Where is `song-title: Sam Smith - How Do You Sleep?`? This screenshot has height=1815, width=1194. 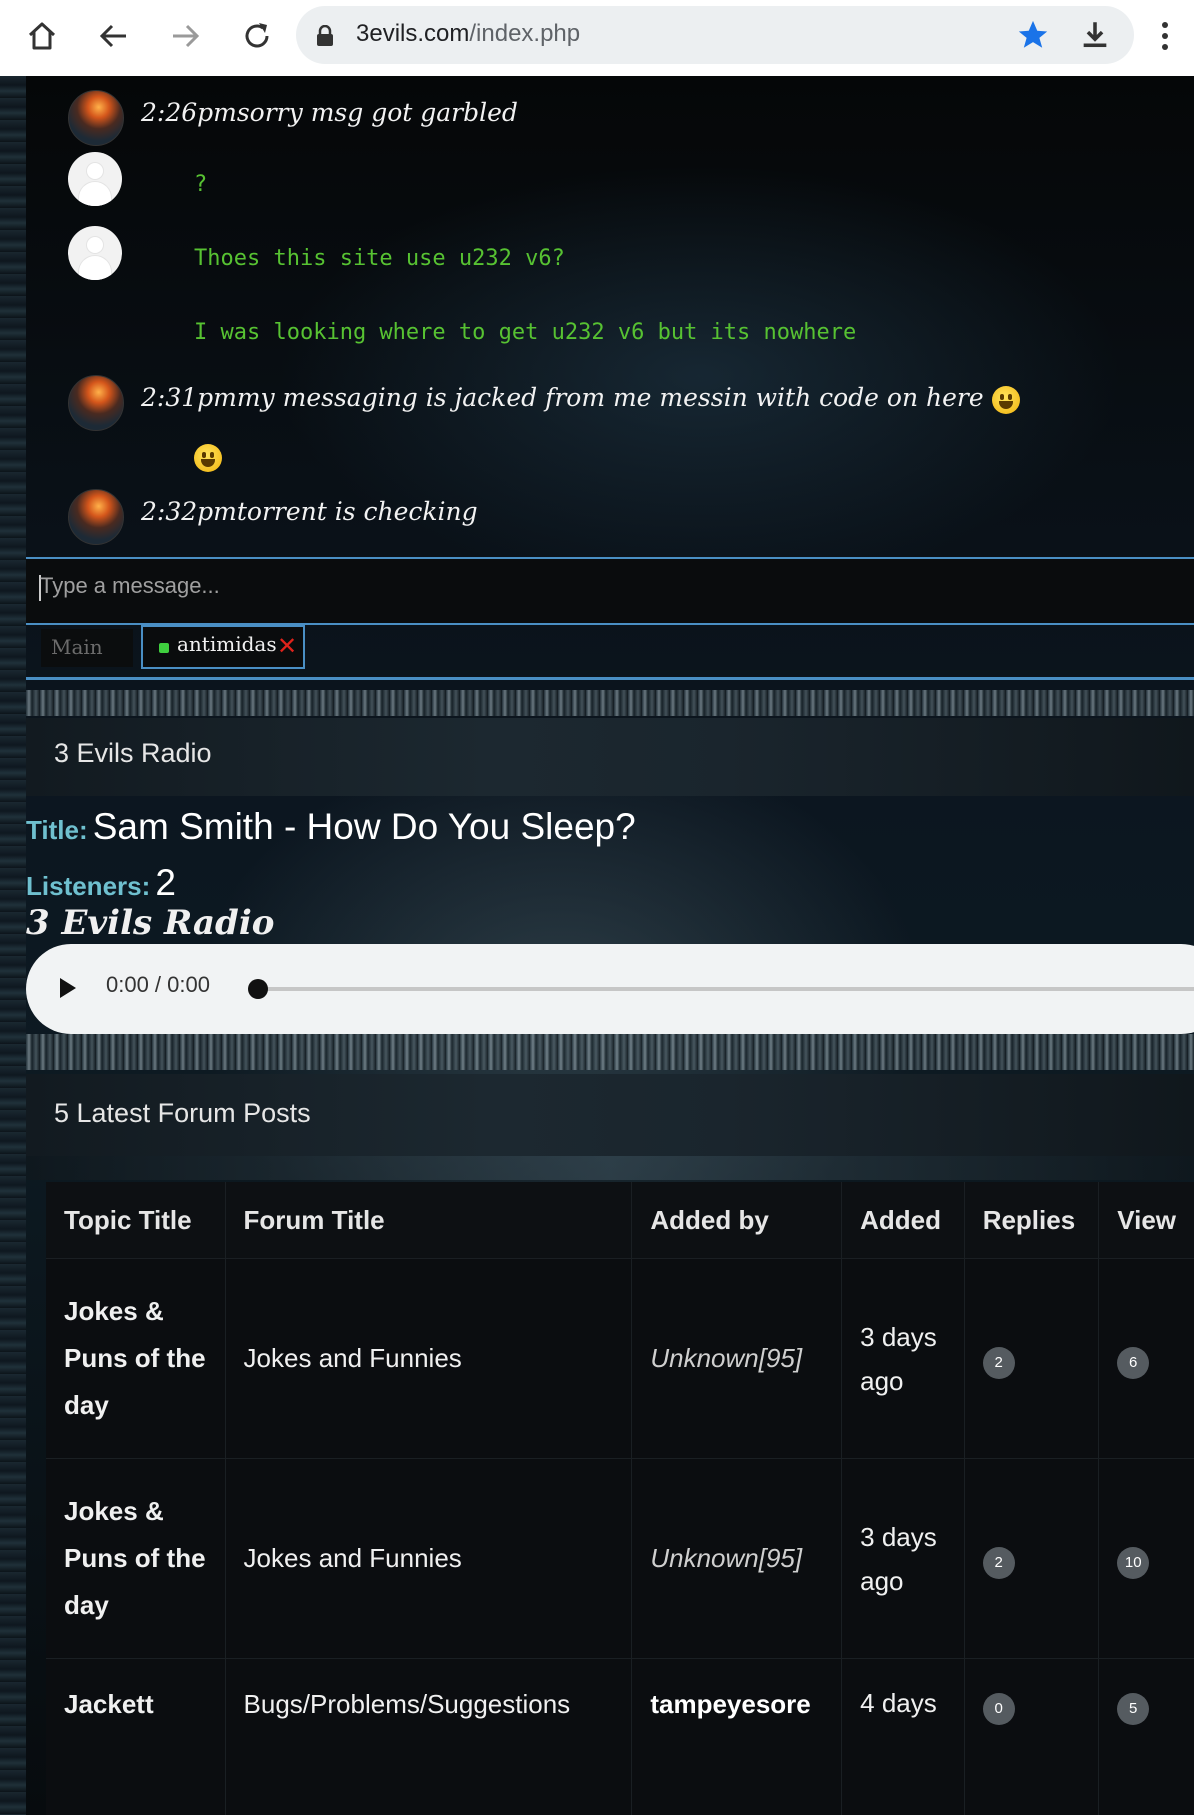 song-title: Sam Smith - How Do You Sleep? is located at coordinates (364, 826).